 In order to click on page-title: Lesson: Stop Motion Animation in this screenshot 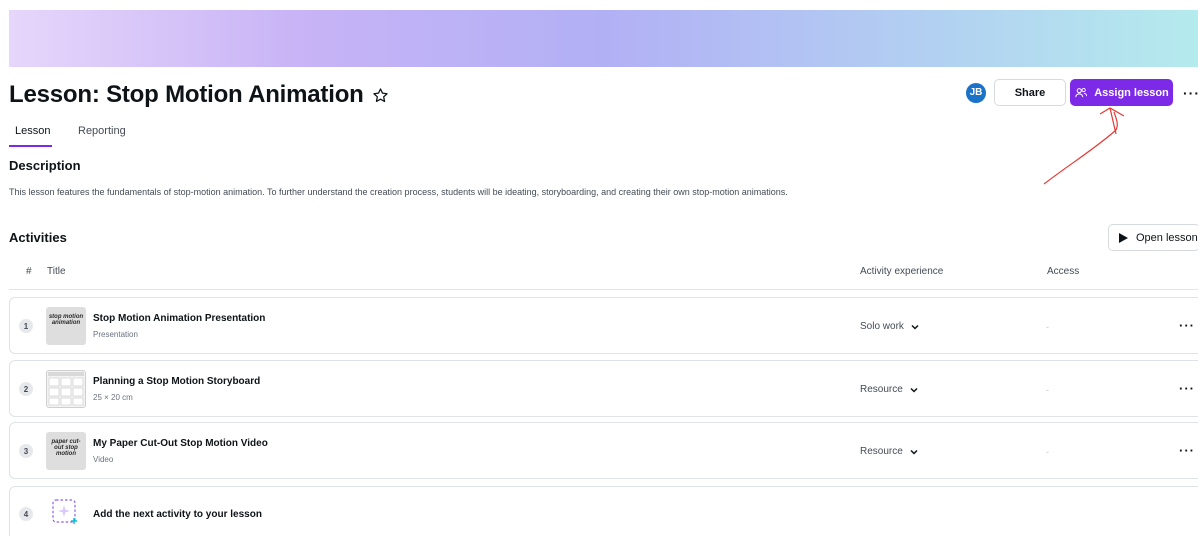, I will do `click(186, 94)`.